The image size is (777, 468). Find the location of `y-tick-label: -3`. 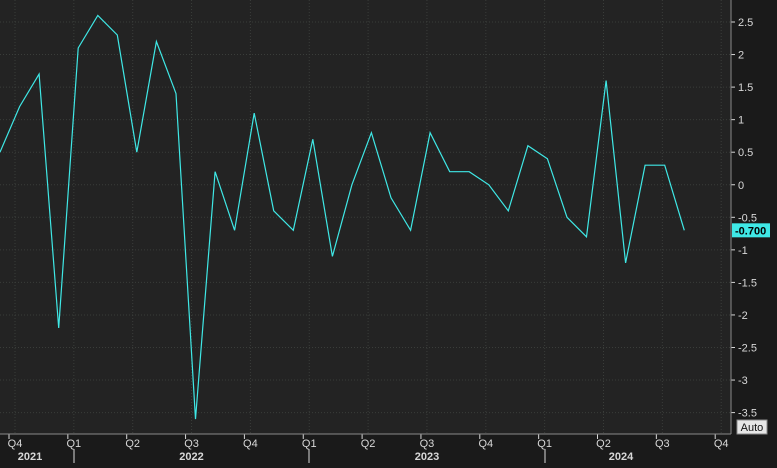

y-tick-label: -3 is located at coordinates (743, 381).